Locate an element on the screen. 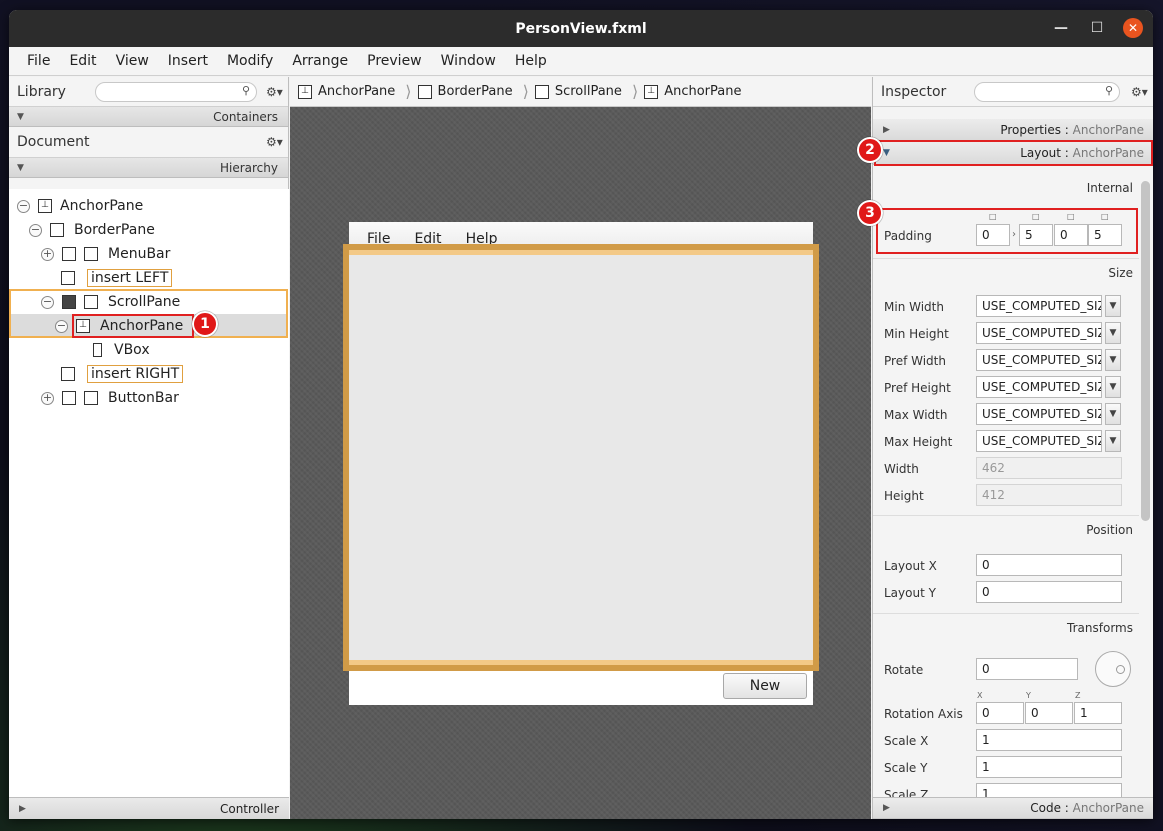 The image size is (1163, 831). menu-view: View is located at coordinates (133, 61).